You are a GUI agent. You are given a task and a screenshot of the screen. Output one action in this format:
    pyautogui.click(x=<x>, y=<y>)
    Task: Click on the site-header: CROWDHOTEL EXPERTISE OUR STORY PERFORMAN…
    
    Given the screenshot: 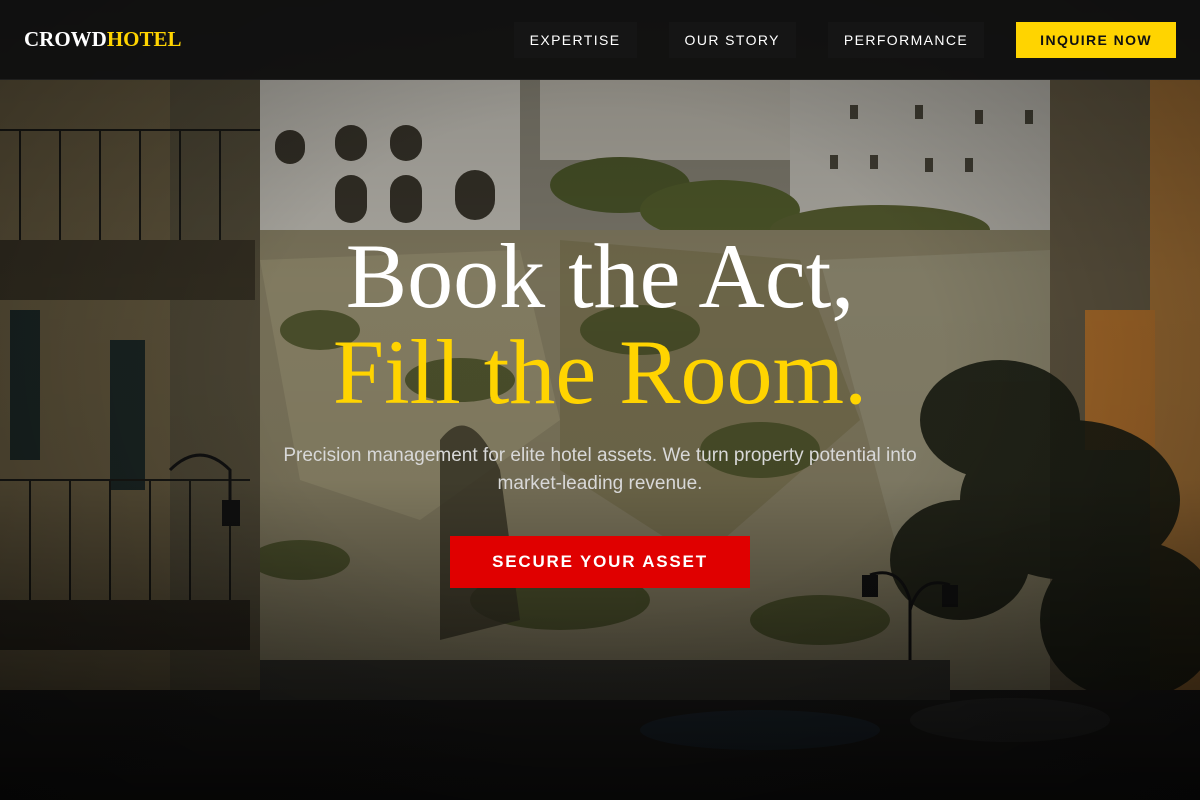 What is the action you would take?
    pyautogui.click(x=600, y=40)
    